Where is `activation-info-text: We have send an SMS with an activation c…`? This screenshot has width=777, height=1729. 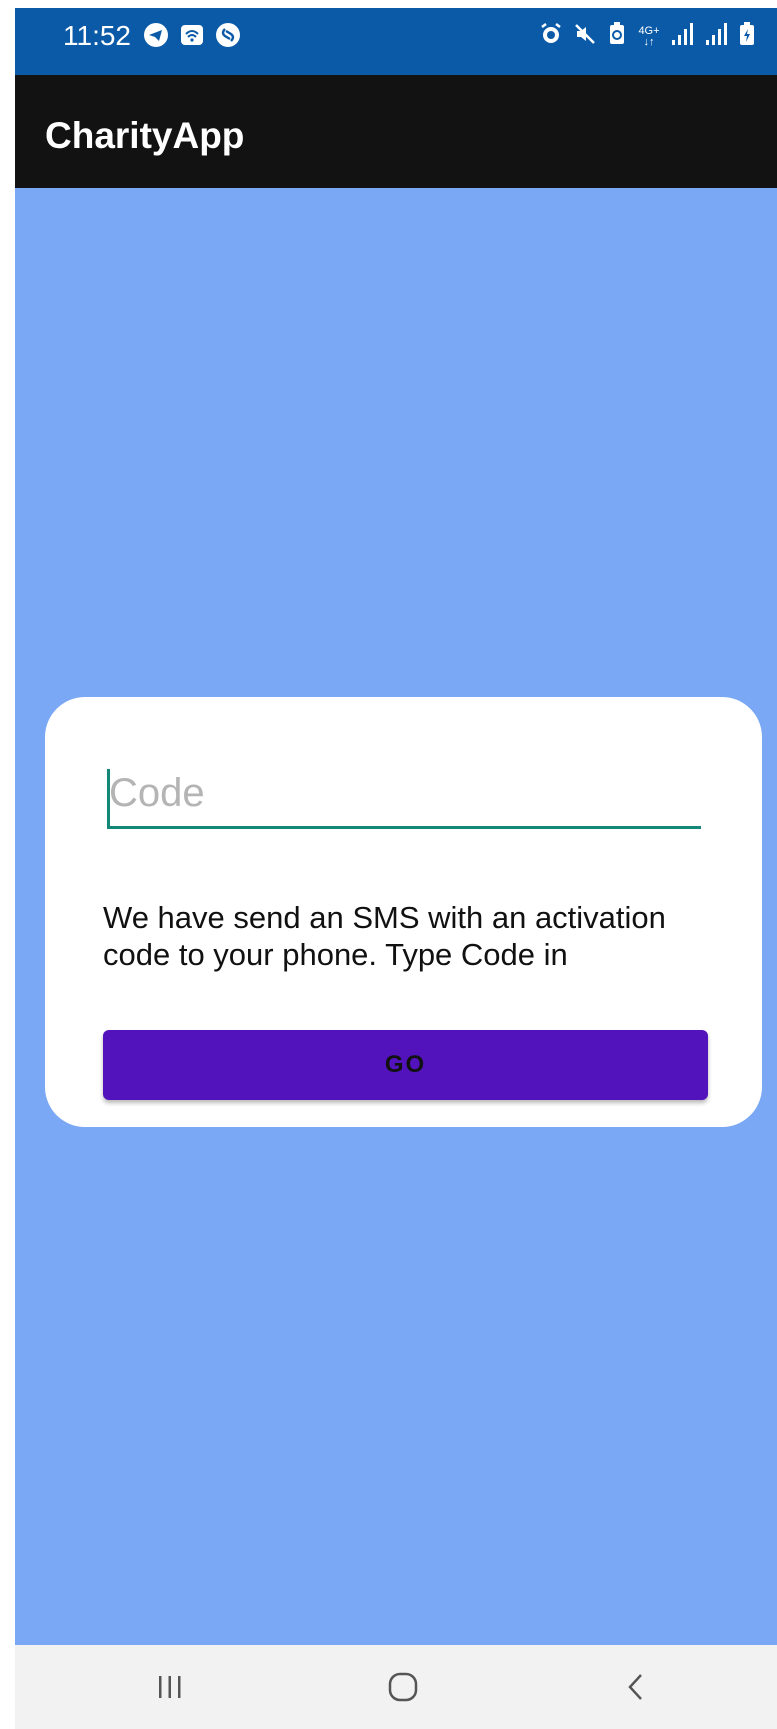 activation-info-text: We have send an SMS with an activation c… is located at coordinates (384, 936).